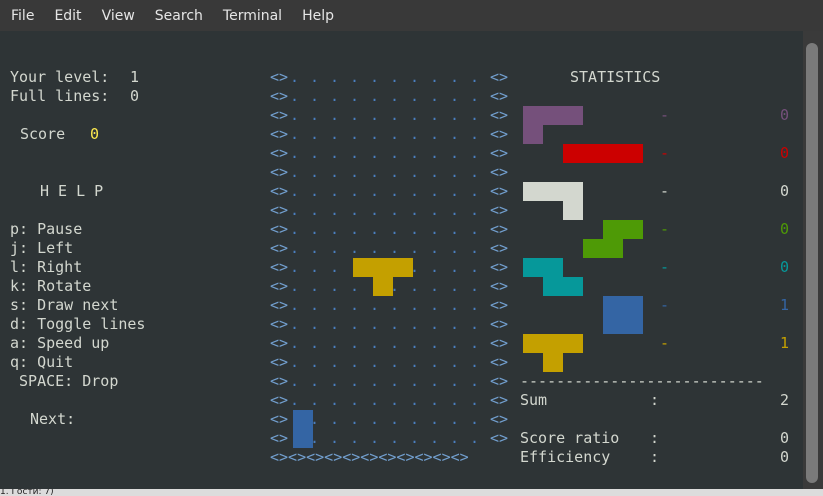 The width and height of the screenshot is (823, 496). Describe the element at coordinates (60, 343) in the screenshot. I see `help-item: a: Speed up` at that location.